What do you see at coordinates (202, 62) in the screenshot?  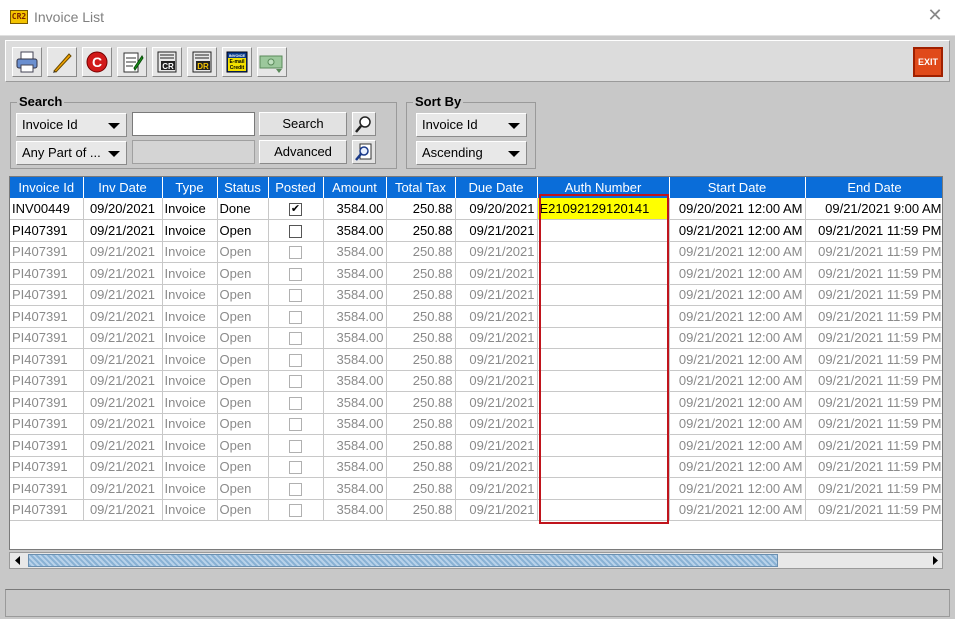 I see `debit-button: DR` at bounding box center [202, 62].